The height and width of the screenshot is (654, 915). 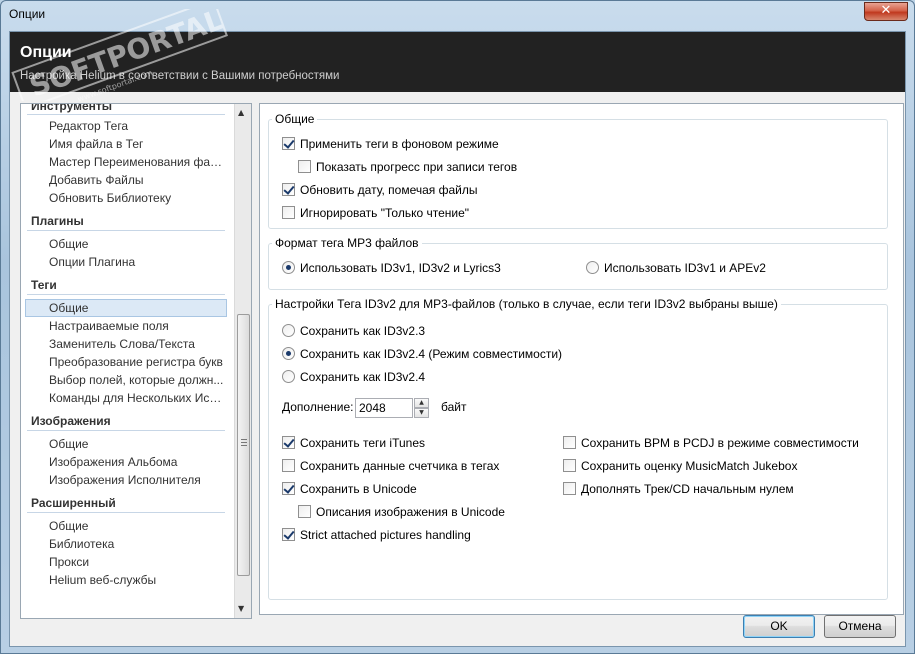 I want to click on padding-stepper: ▲ ▼, so click(x=421, y=408).